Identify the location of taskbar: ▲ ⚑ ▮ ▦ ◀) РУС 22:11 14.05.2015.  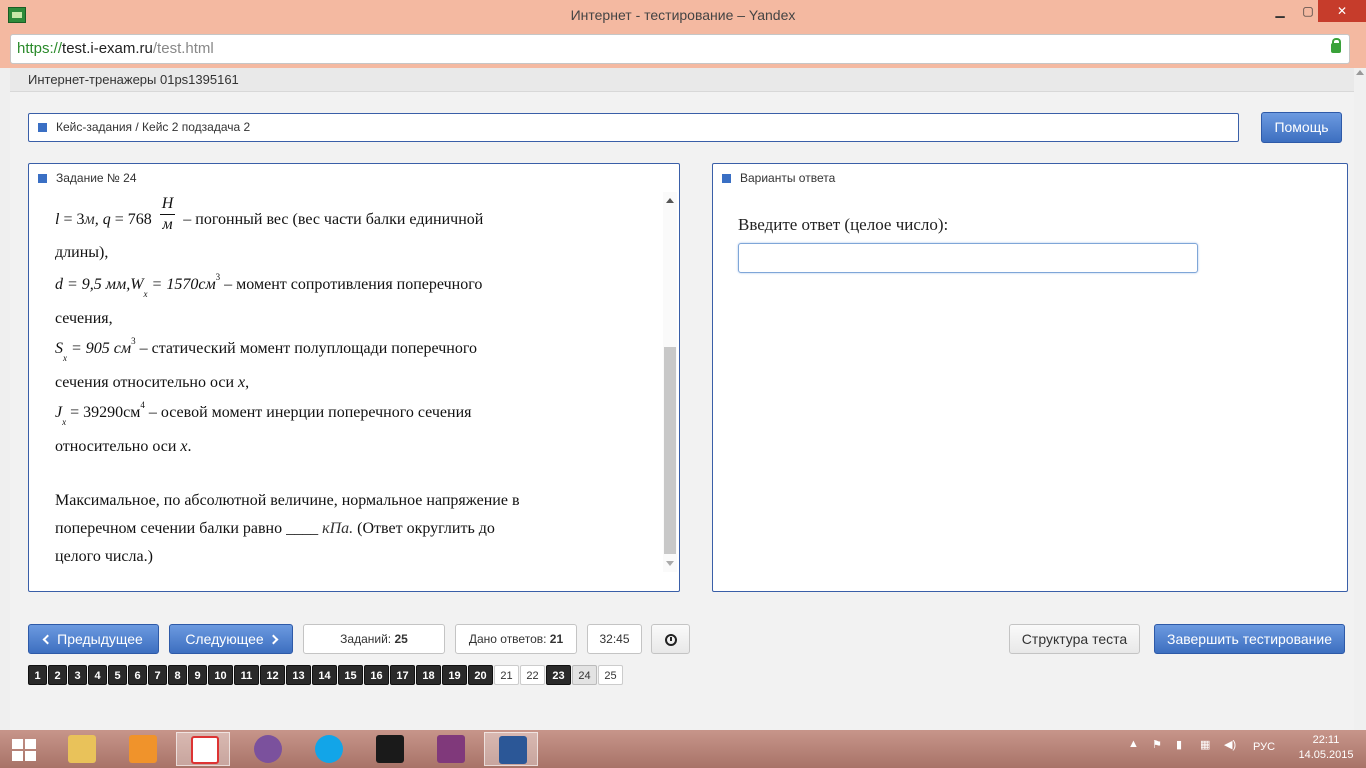
(683, 749).